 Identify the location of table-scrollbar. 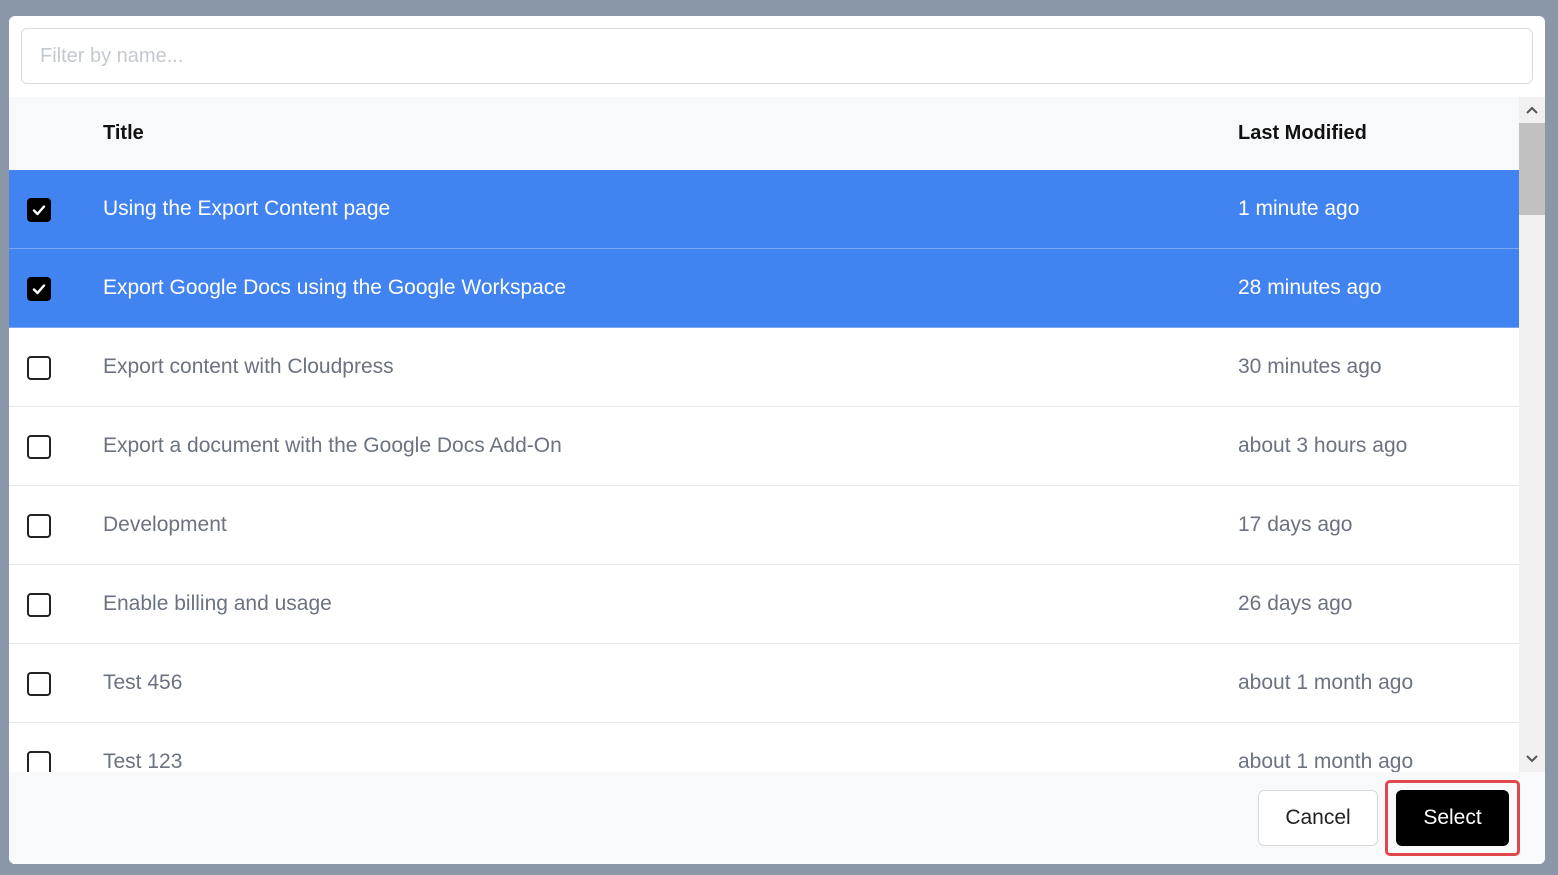
(1532, 434).